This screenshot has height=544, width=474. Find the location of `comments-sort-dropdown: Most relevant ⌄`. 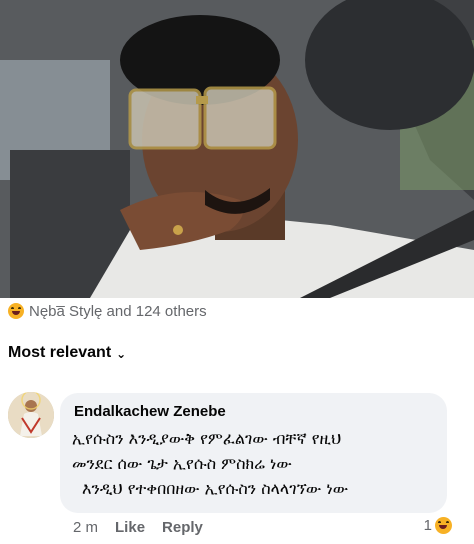

comments-sort-dropdown: Most relevant ⌄ is located at coordinates (67, 353).